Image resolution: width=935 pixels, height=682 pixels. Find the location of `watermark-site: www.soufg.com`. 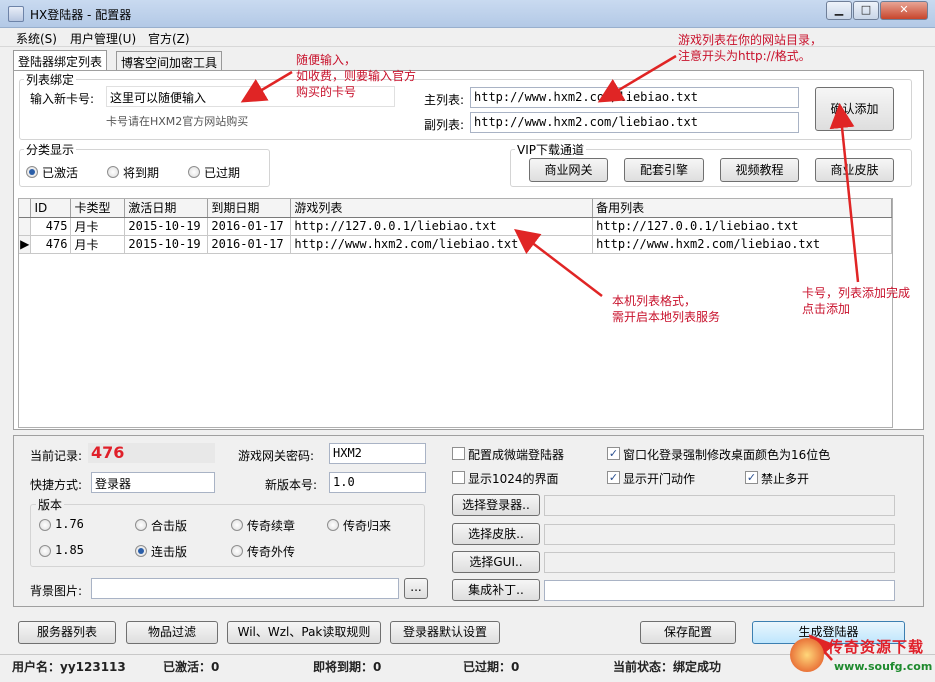

watermark-site: www.soufg.com is located at coordinates (883, 666).